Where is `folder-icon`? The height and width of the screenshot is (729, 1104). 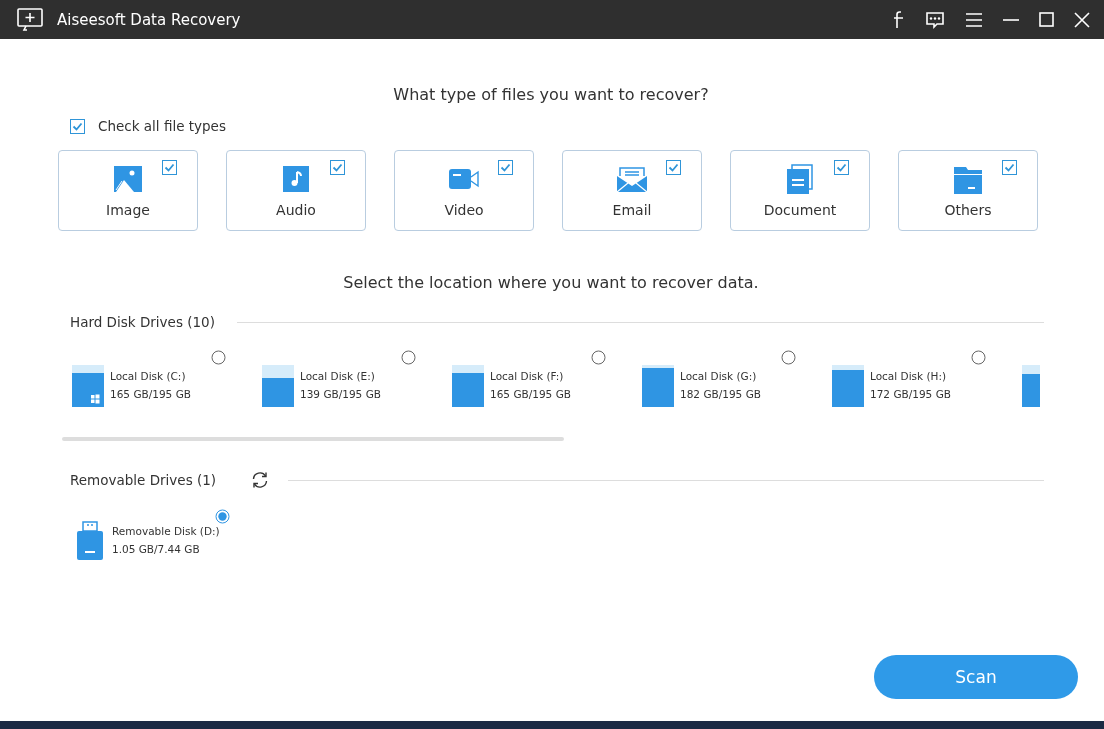 folder-icon is located at coordinates (968, 180).